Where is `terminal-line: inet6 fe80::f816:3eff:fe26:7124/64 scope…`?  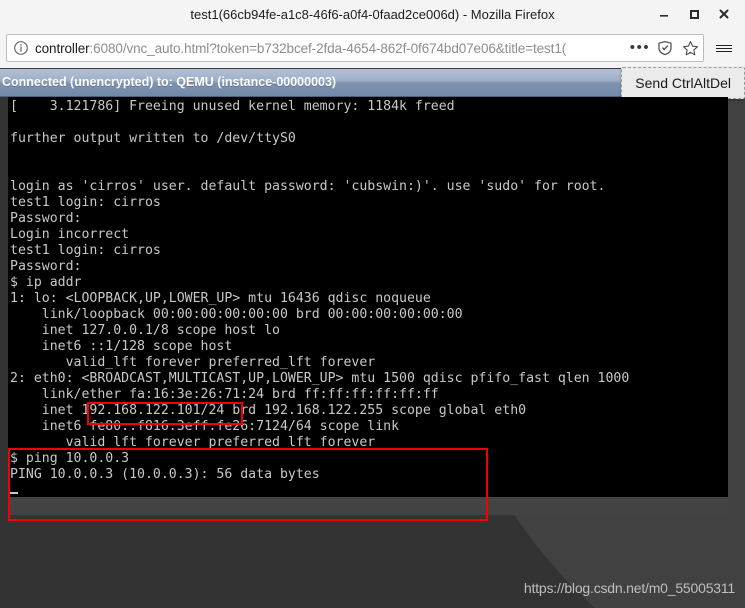
terminal-line: inet6 fe80::f816:3eff:fe26:7124/64 scope… is located at coordinates (205, 426).